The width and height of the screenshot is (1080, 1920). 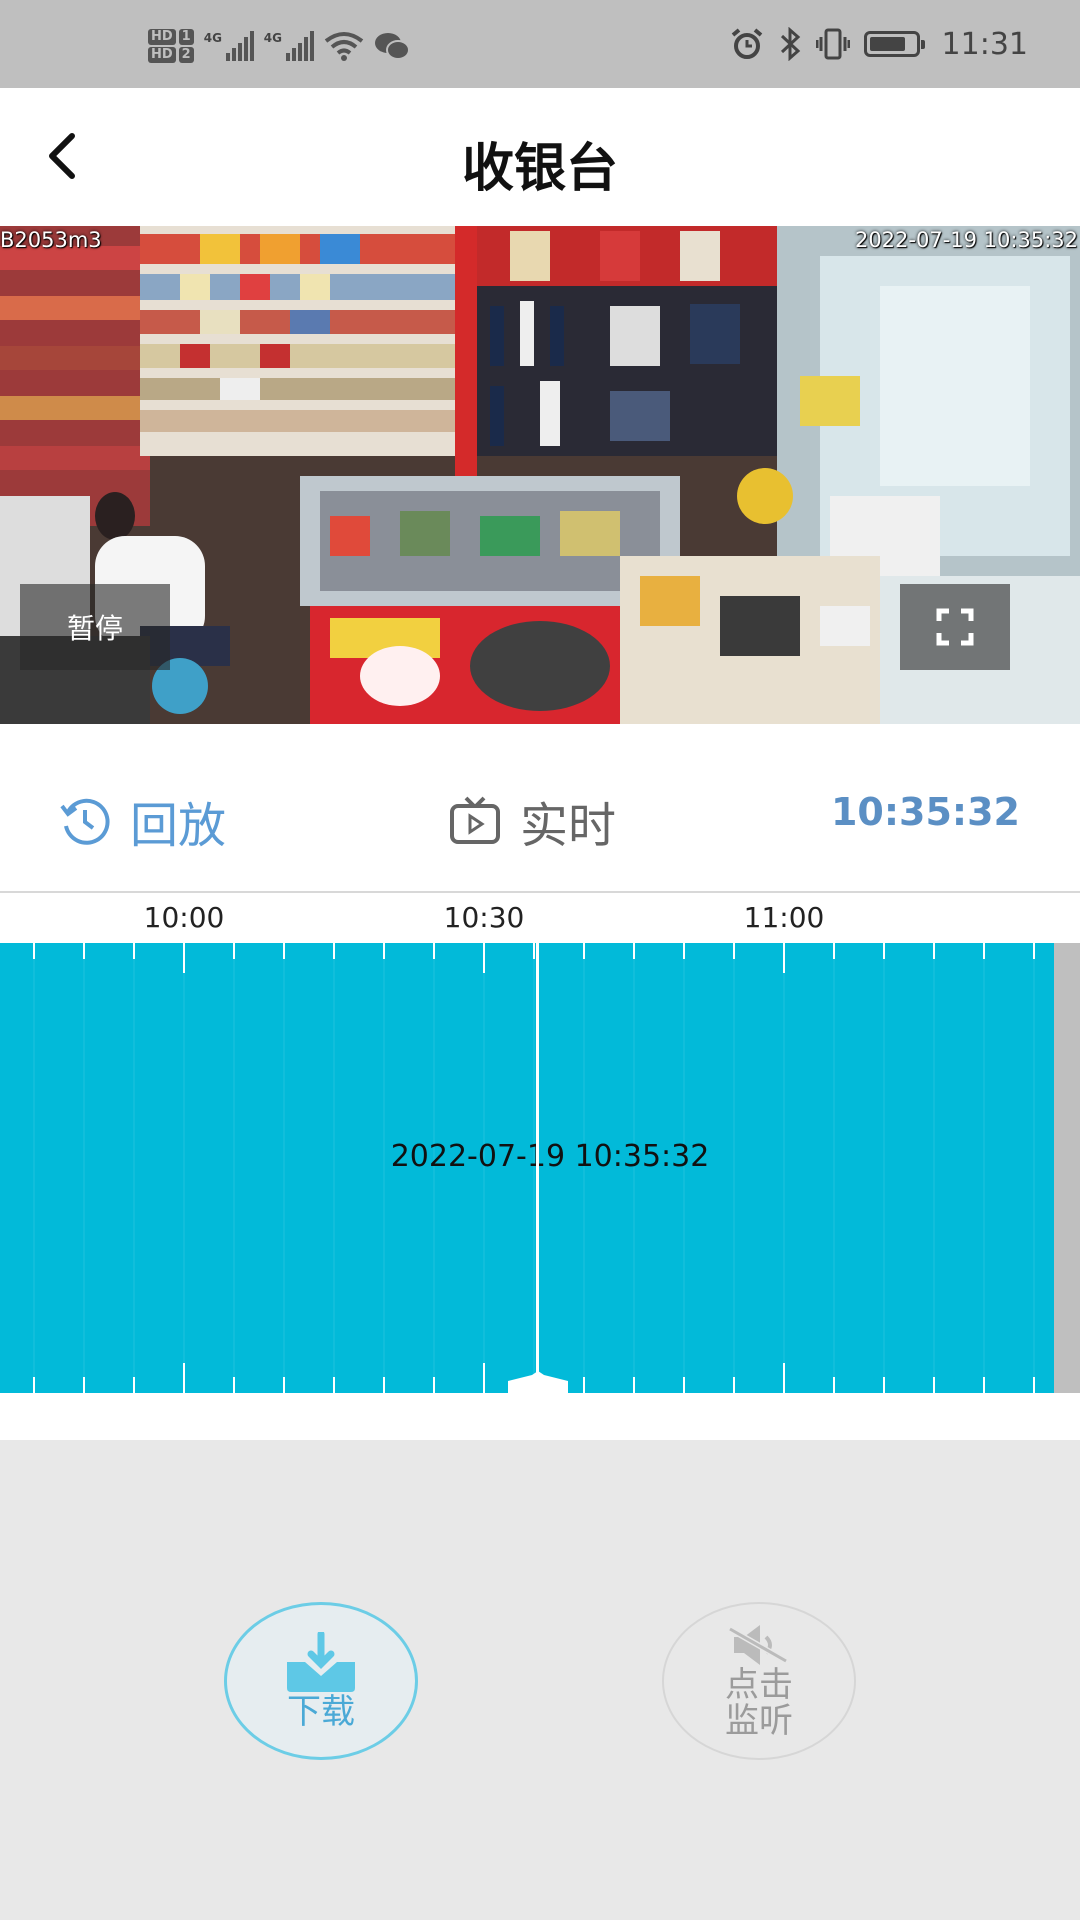 What do you see at coordinates (1067, 1168) in the screenshot?
I see `track-end-gap` at bounding box center [1067, 1168].